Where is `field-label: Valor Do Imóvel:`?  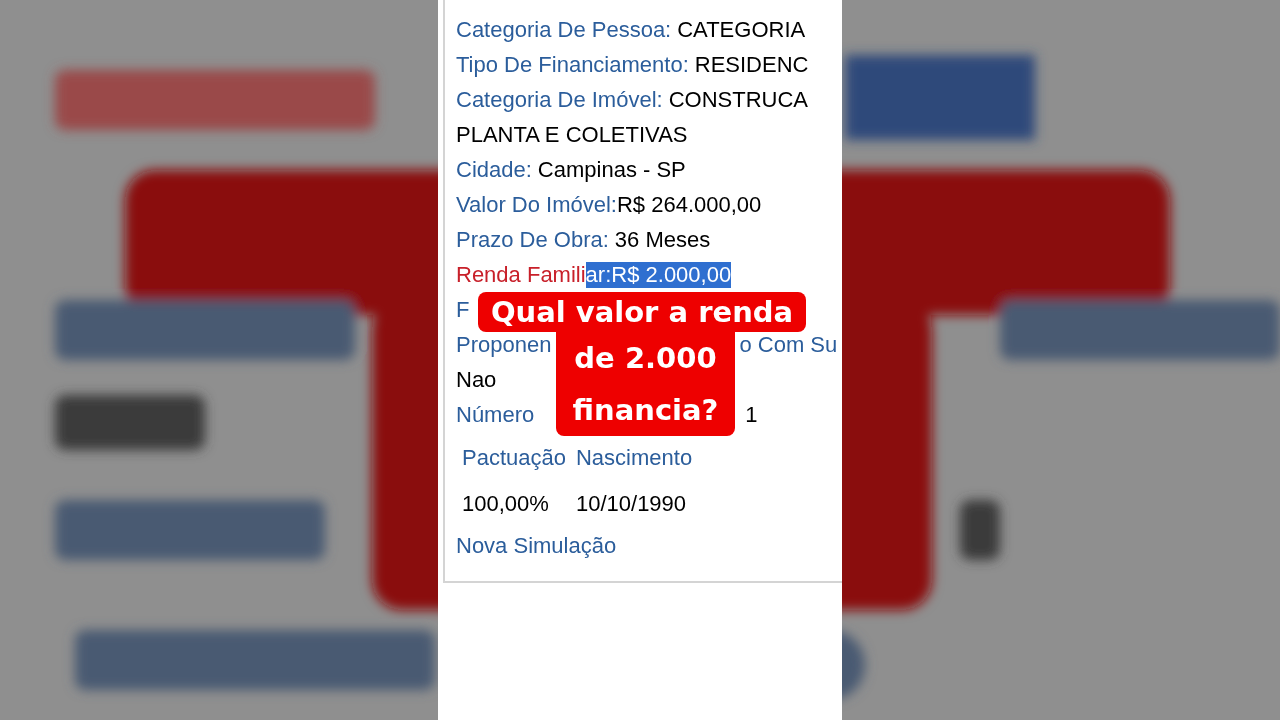 field-label: Valor Do Imóvel: is located at coordinates (536, 205).